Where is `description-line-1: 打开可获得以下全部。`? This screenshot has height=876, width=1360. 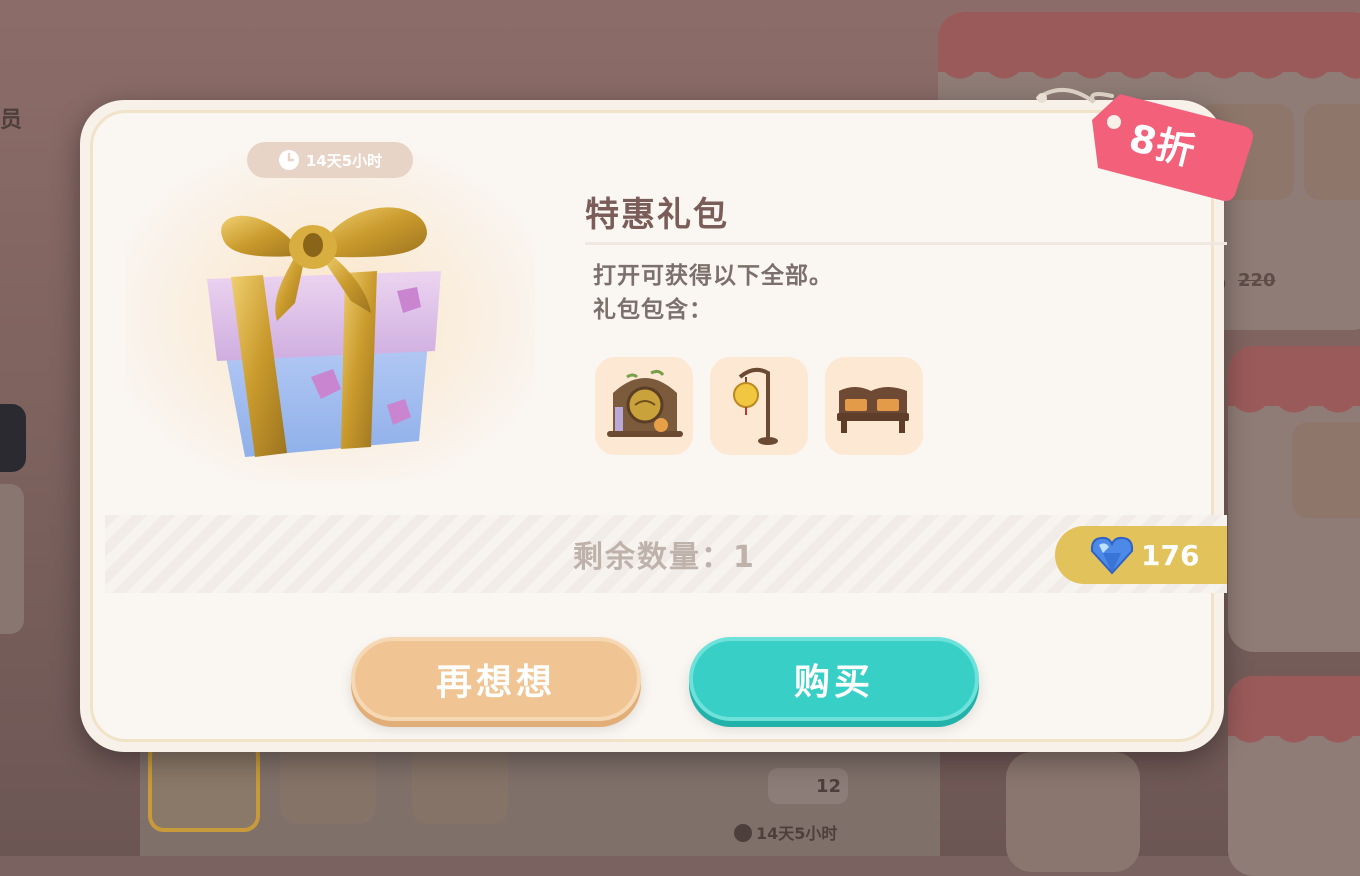 description-line-1: 打开可获得以下全部。 is located at coordinates (713, 276).